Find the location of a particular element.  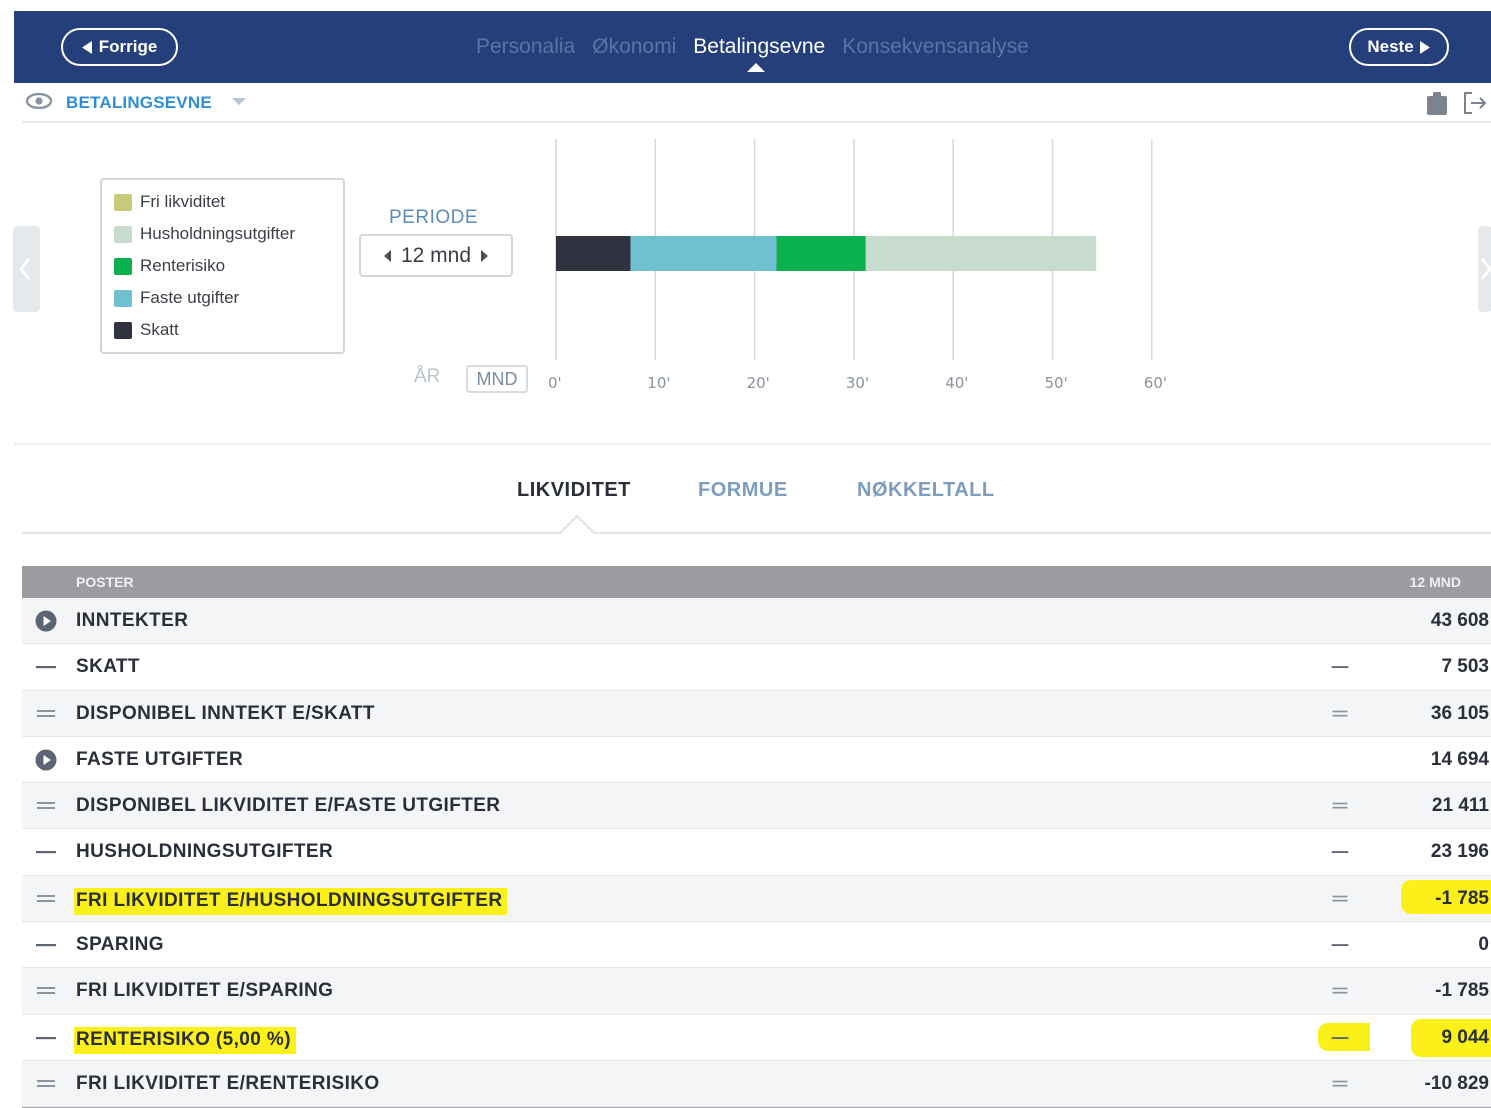

chevron-right-icon is located at coordinates (1485, 269).